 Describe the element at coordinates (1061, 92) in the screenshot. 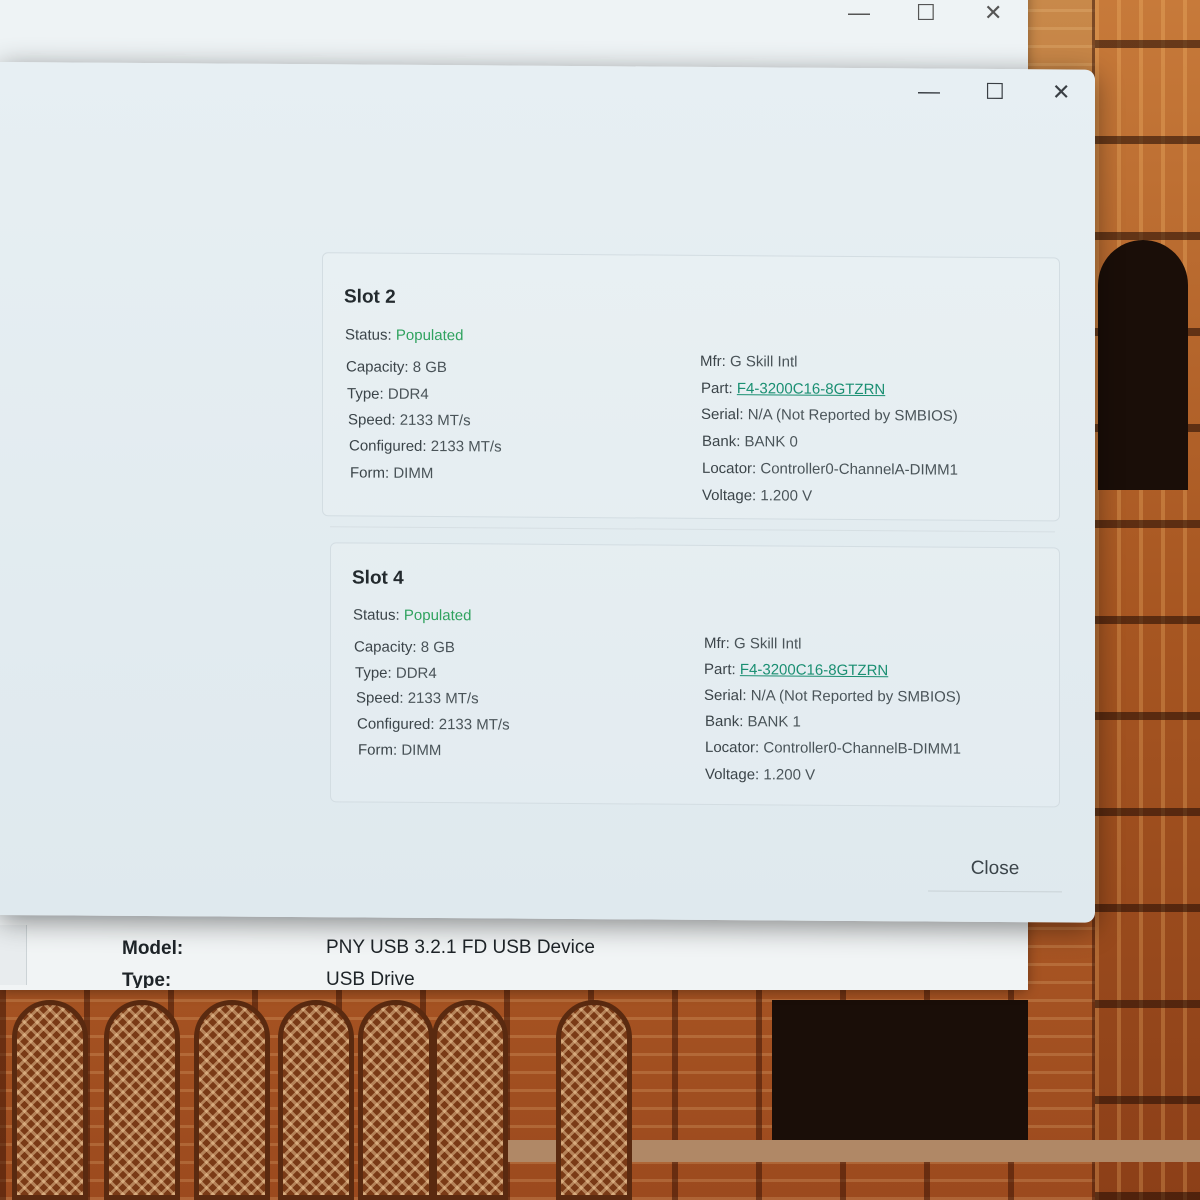

I see `close-window-button: ✕` at that location.